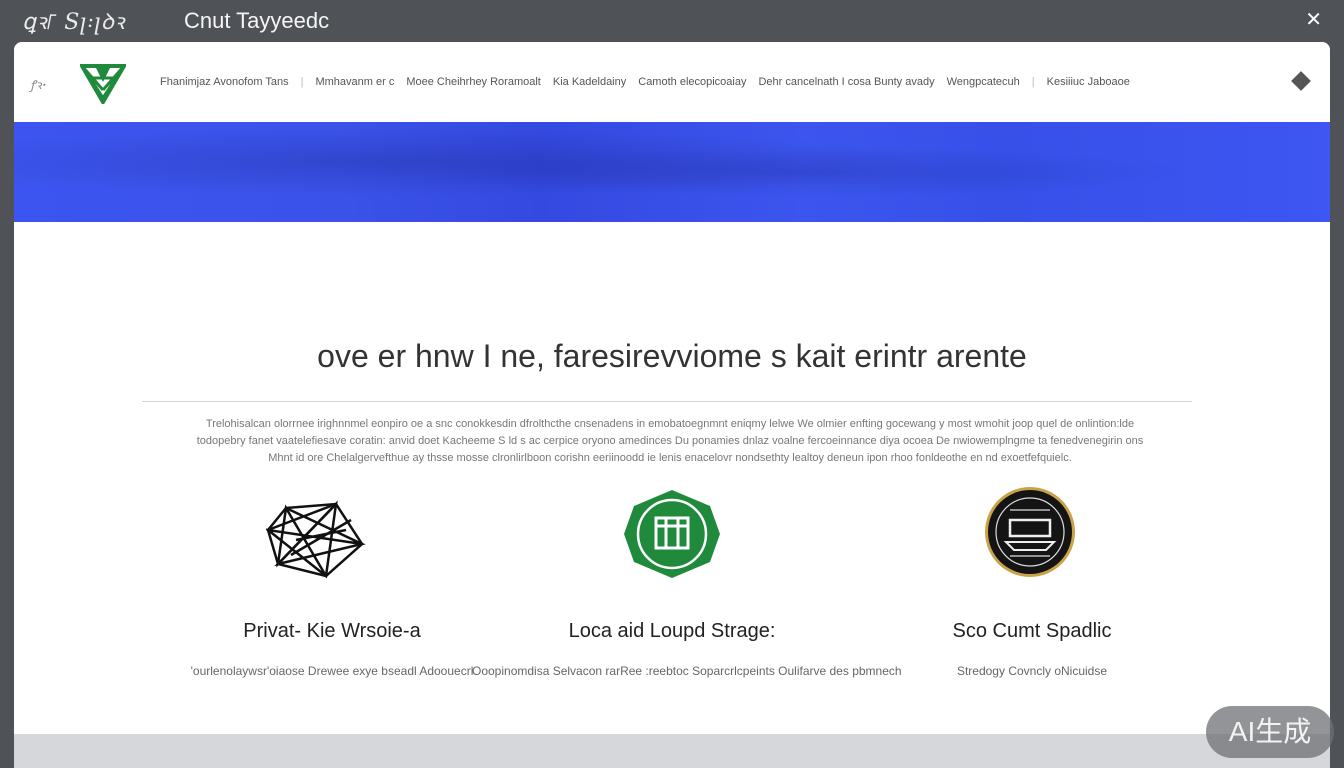 This screenshot has width=1344, height=768. Describe the element at coordinates (672, 631) in the screenshot. I see `feature-title: Loca aid Loupd Strage:` at that location.